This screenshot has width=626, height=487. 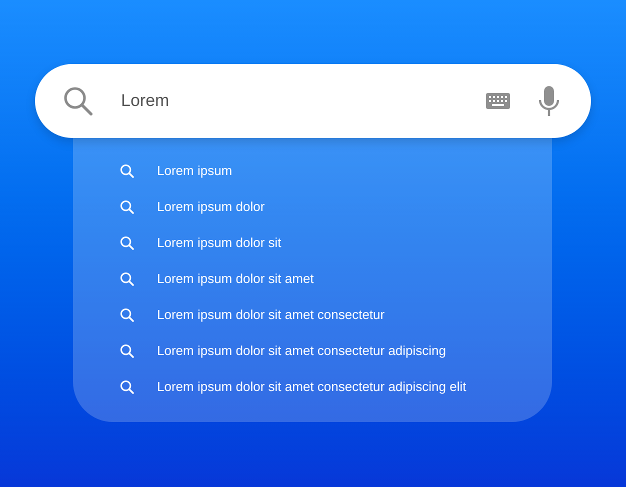 I want to click on microphone-icon, so click(x=549, y=101).